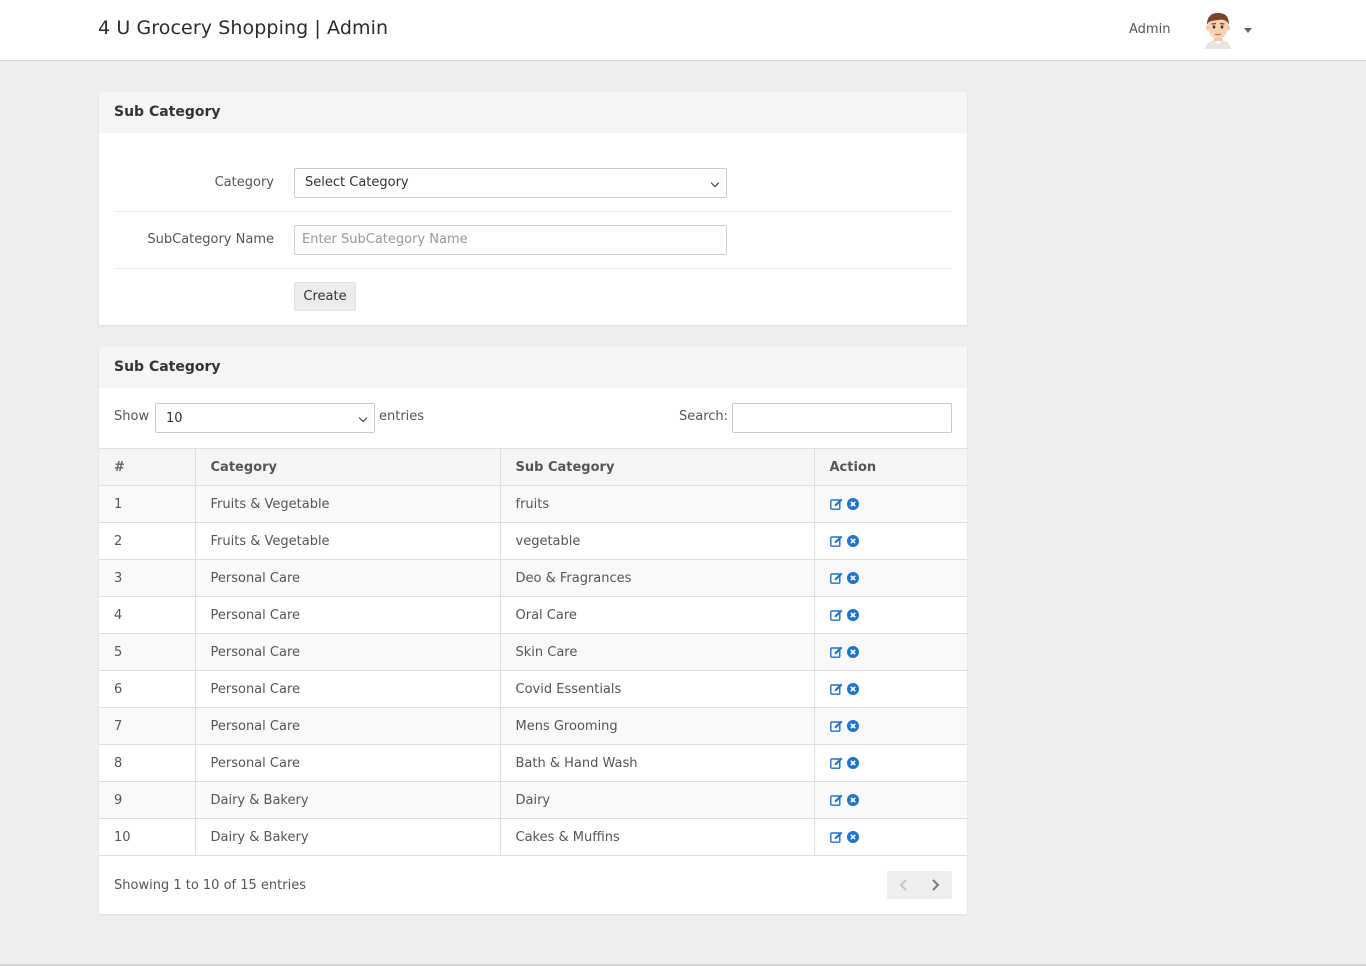 The height and width of the screenshot is (966, 1366). I want to click on row-number: 3, so click(147, 578).